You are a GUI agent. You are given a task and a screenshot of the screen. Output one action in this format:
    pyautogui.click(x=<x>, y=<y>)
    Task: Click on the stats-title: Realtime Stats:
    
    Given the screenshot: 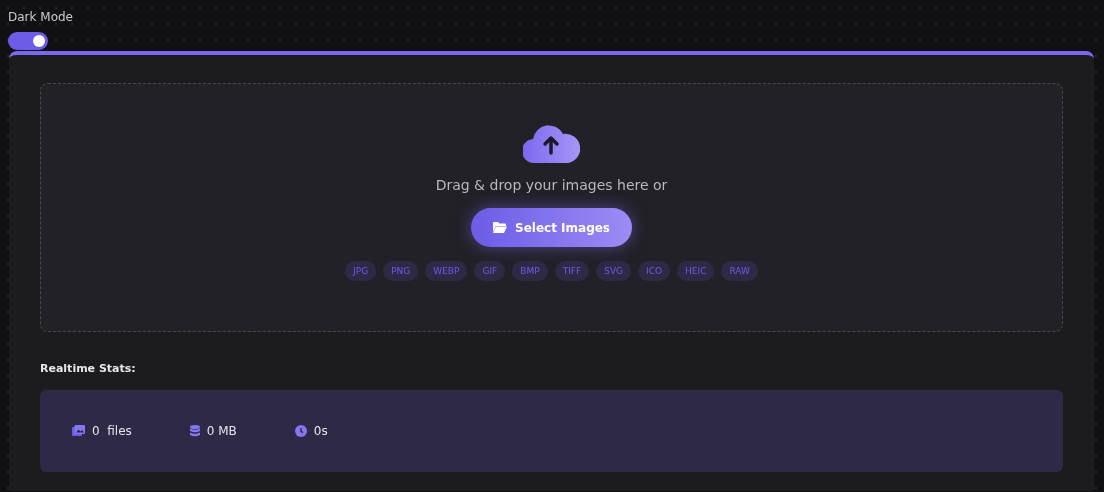 What is the action you would take?
    pyautogui.click(x=88, y=368)
    